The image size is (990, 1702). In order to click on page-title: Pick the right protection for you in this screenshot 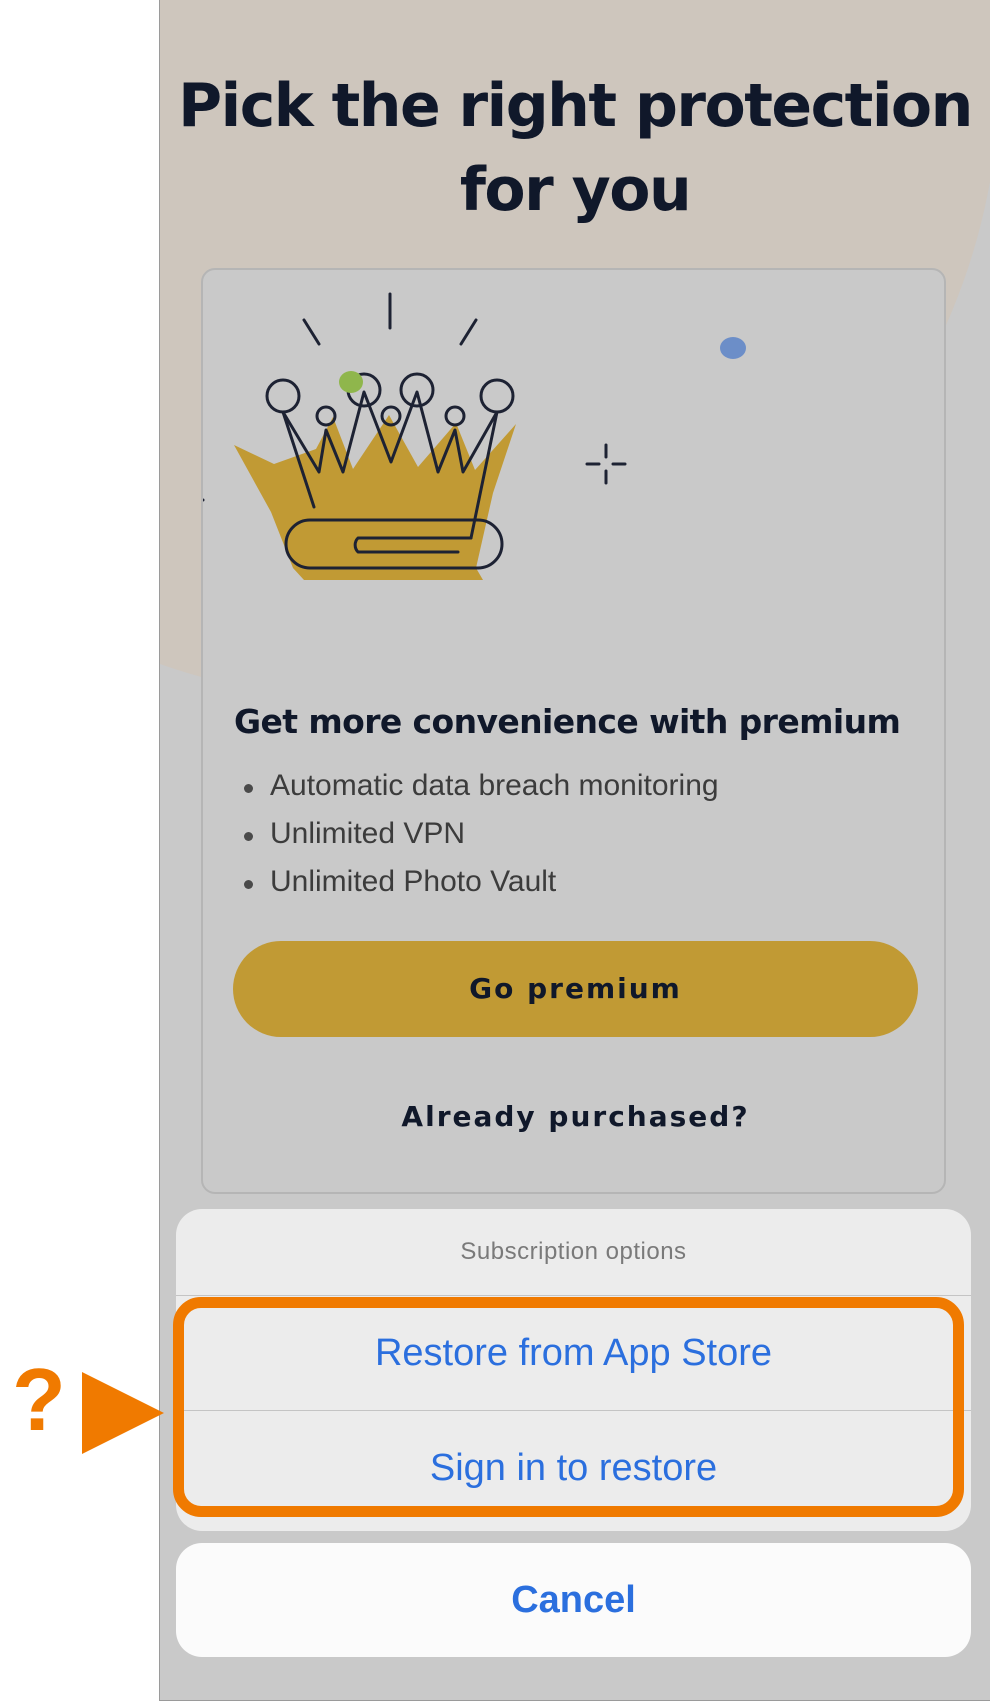, I will do `click(575, 148)`.